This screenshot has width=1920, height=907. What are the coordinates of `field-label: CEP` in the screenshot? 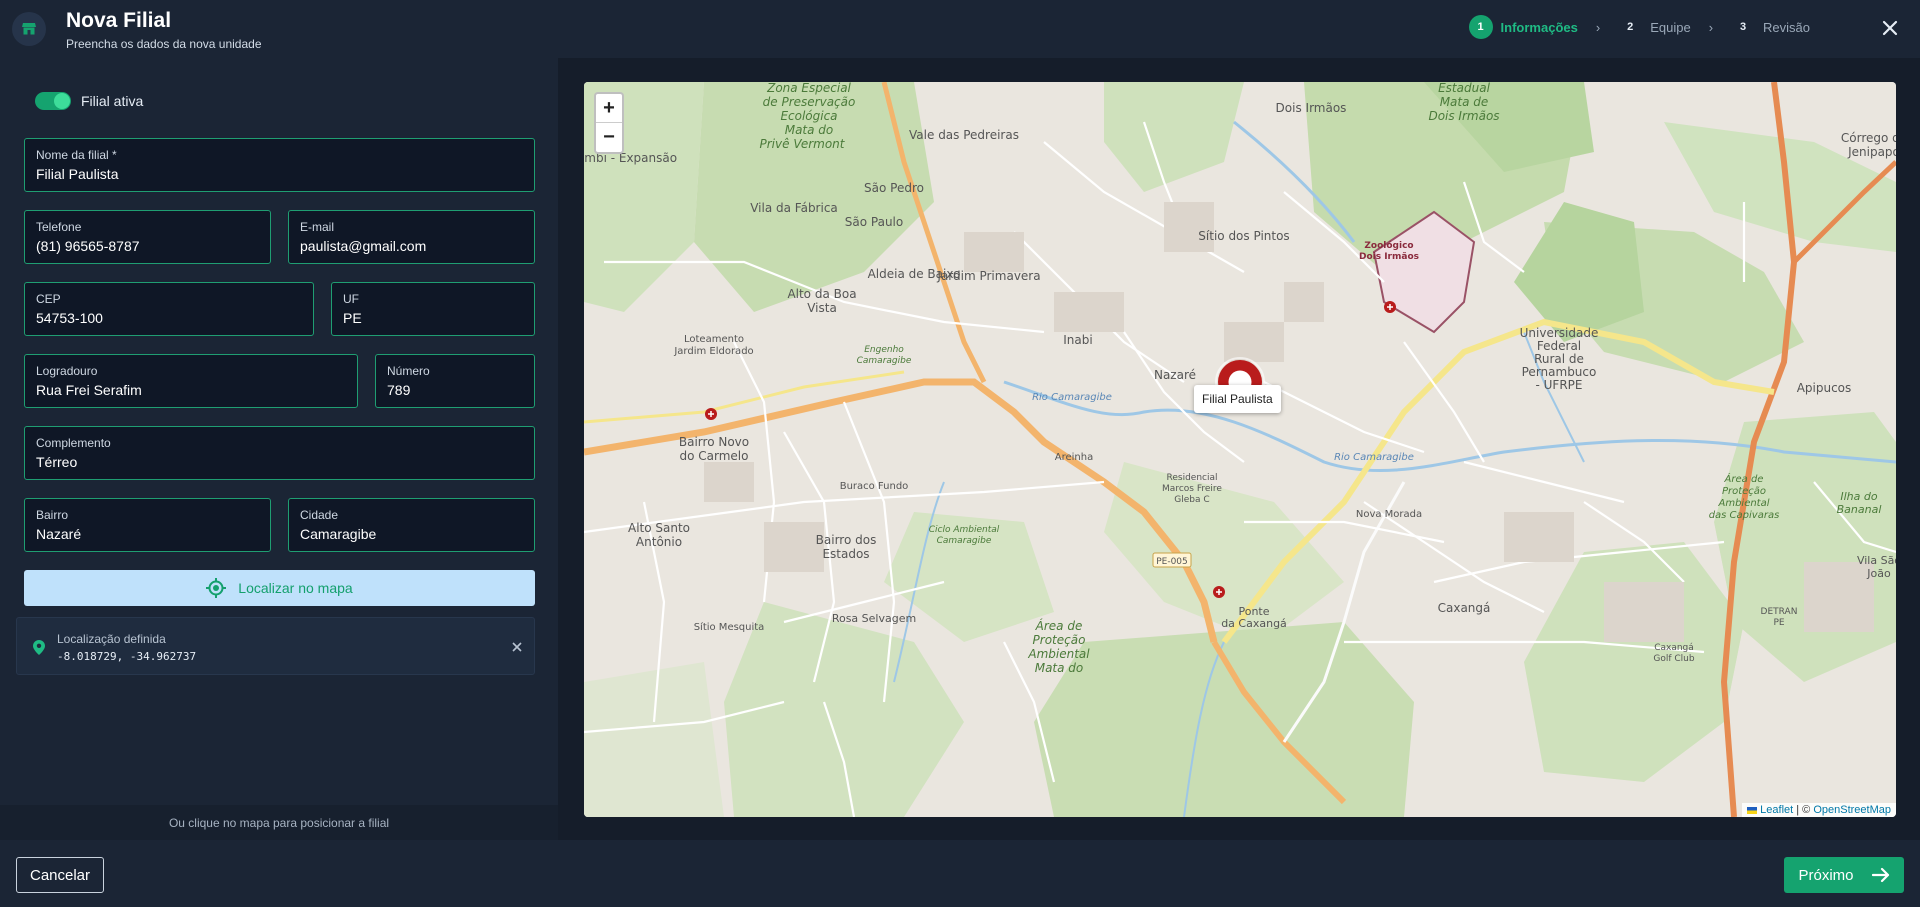 It's located at (48, 299).